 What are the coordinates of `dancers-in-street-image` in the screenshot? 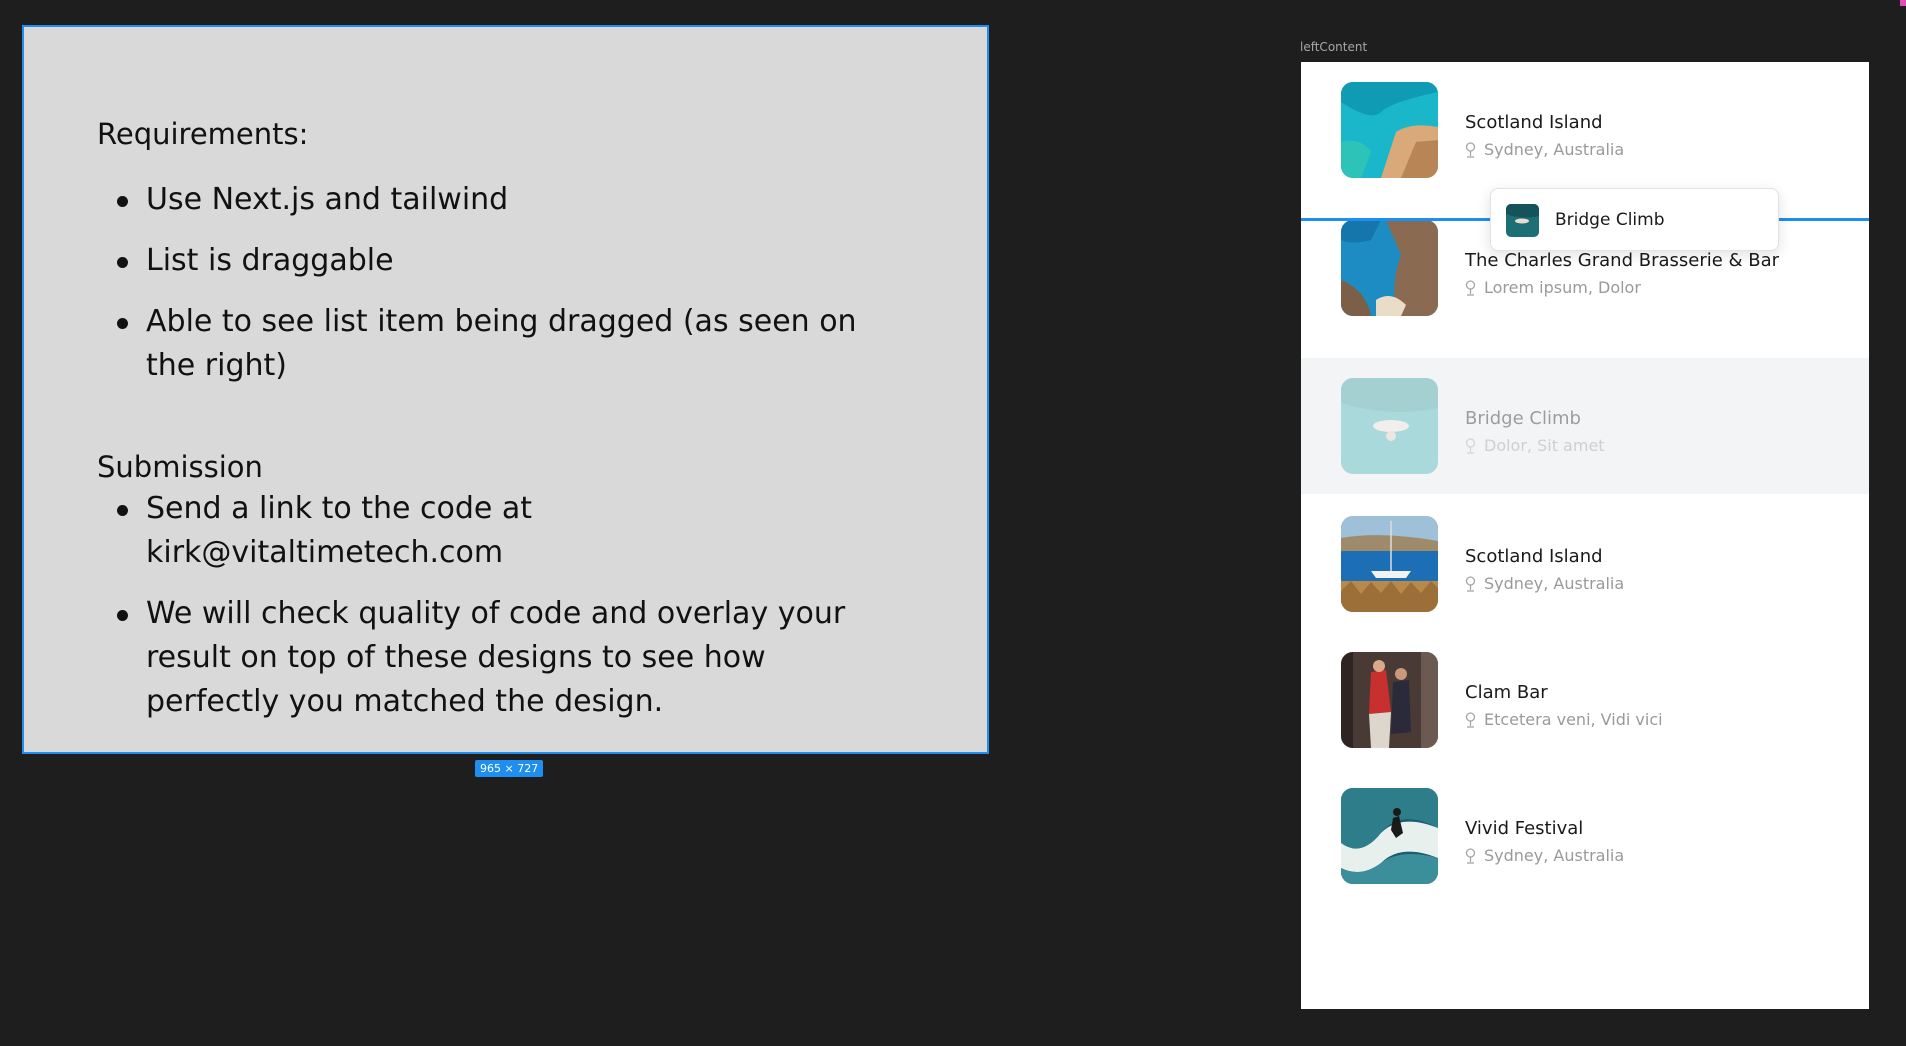 It's located at (1389, 700).